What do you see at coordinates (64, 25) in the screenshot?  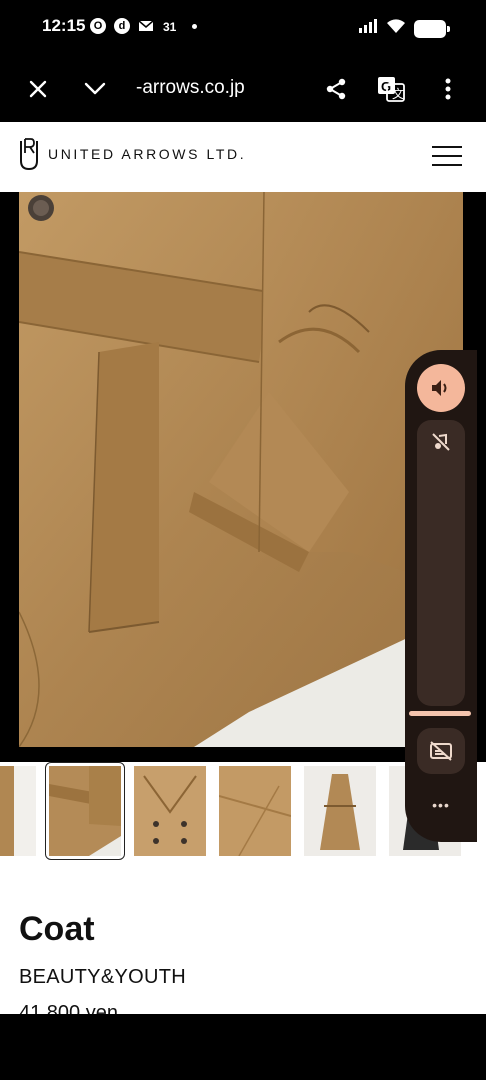 I see `status-time: 12:15` at bounding box center [64, 25].